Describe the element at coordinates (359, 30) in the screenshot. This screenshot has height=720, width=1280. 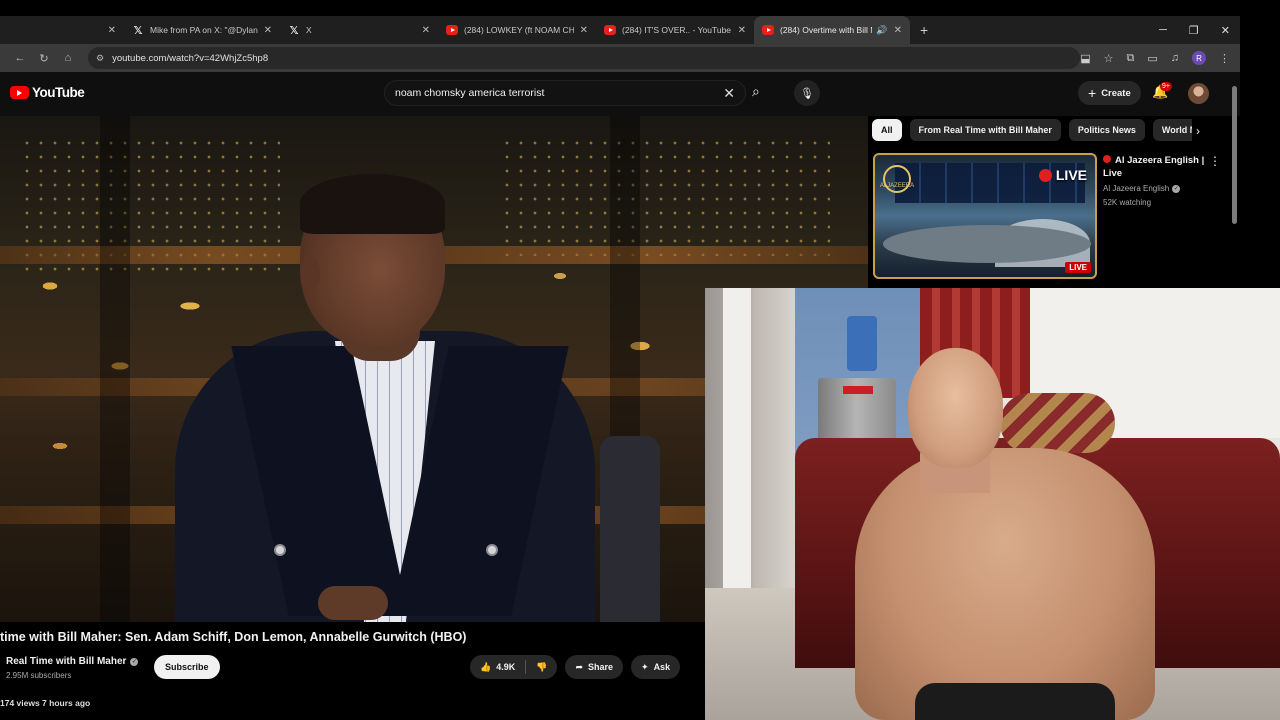
I see `browser-tab: 𝕏 X ✕` at that location.